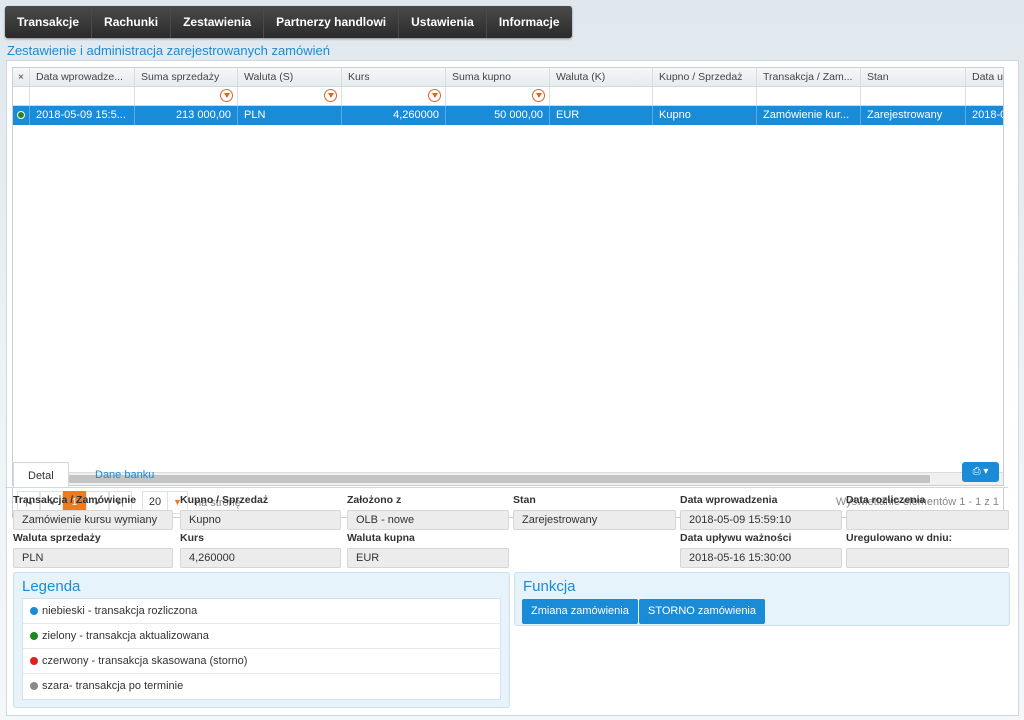  Describe the element at coordinates (729, 500) in the screenshot. I see `label-data-wprowadzenia: Data wprowadzenia` at that location.